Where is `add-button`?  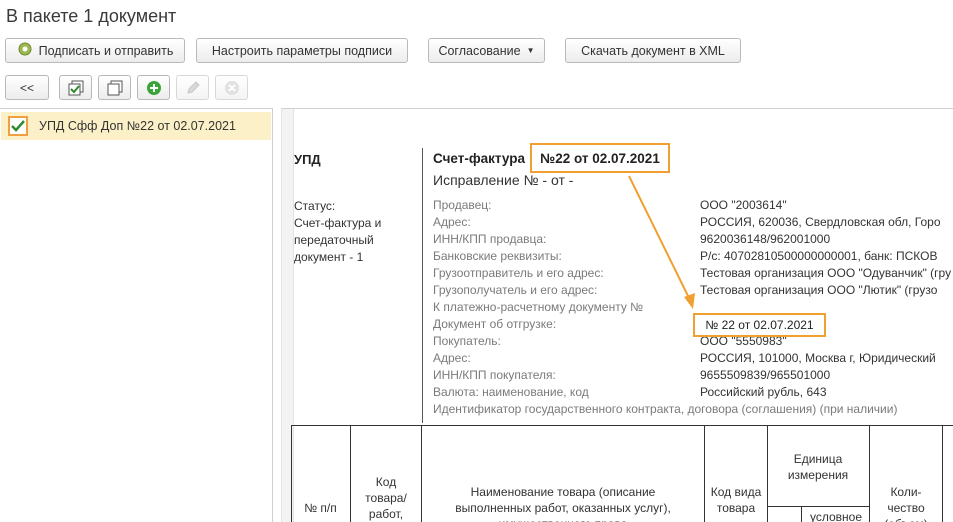
add-button is located at coordinates (153, 87).